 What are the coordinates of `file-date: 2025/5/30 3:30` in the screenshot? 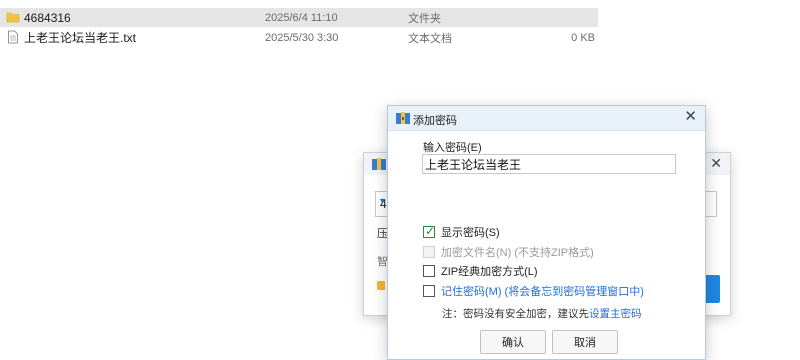 It's located at (302, 37).